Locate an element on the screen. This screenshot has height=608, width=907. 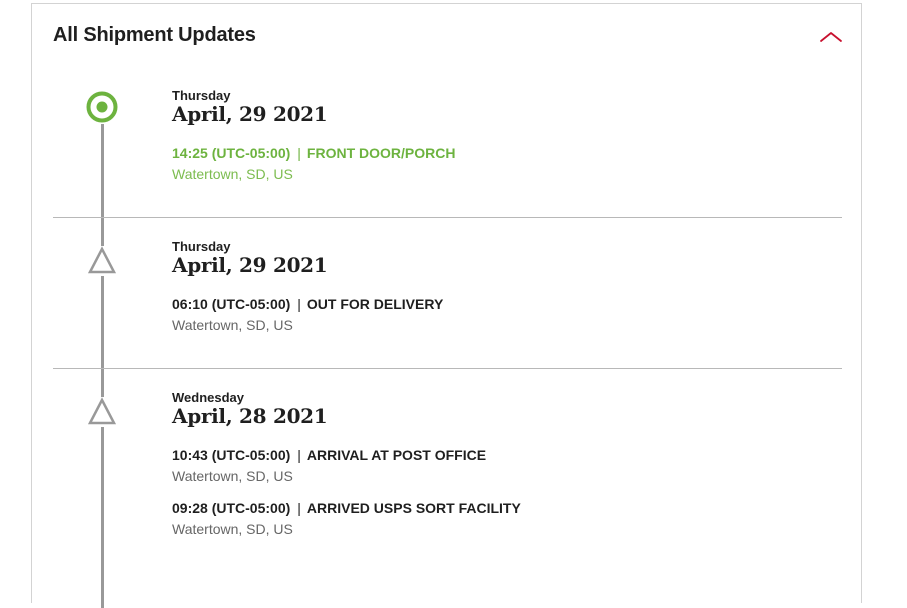
event-line: 10:43 (UTC-05:00) | ARRIVAL AT POST OFFICE is located at coordinates (492, 455).